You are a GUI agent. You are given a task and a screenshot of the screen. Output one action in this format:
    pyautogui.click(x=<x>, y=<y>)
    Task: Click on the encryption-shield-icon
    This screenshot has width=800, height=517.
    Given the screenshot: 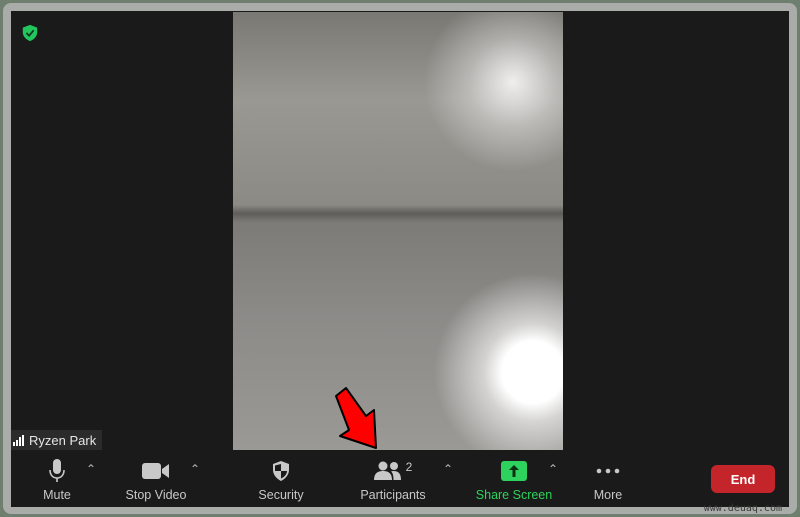 What is the action you would take?
    pyautogui.click(x=30, y=33)
    